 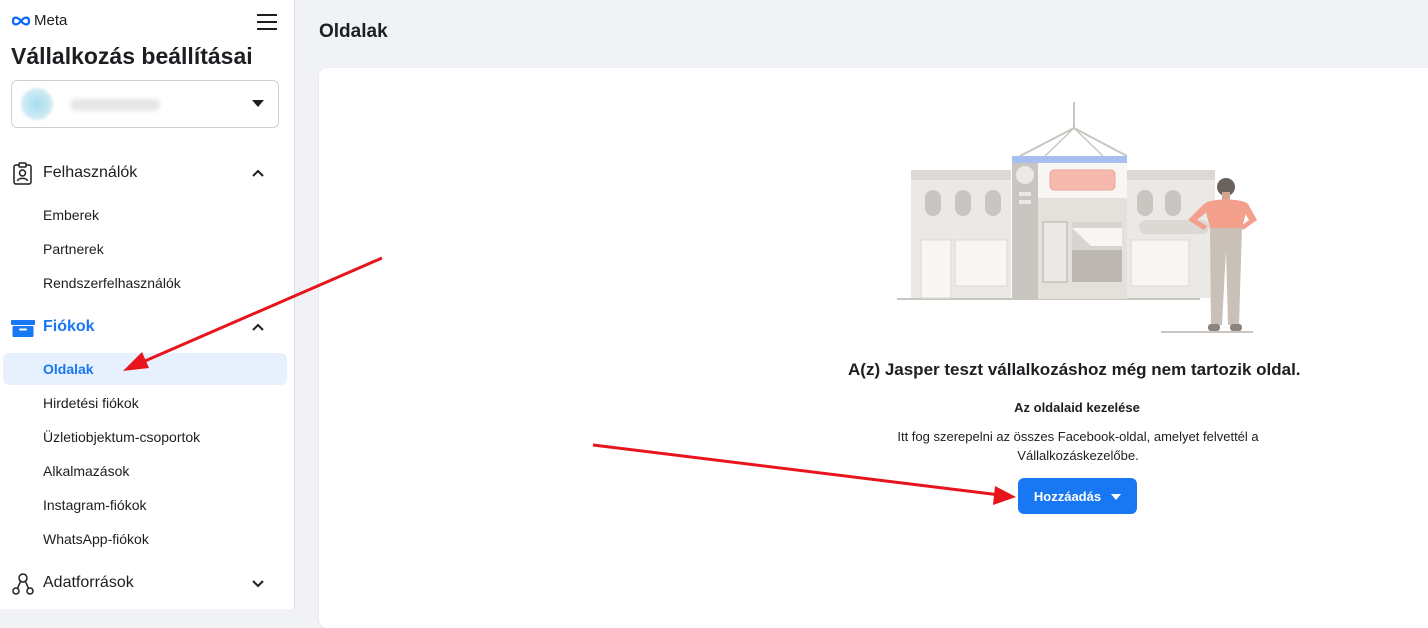 What do you see at coordinates (69, 326) in the screenshot?
I see `section-accounts-label: Fiókok` at bounding box center [69, 326].